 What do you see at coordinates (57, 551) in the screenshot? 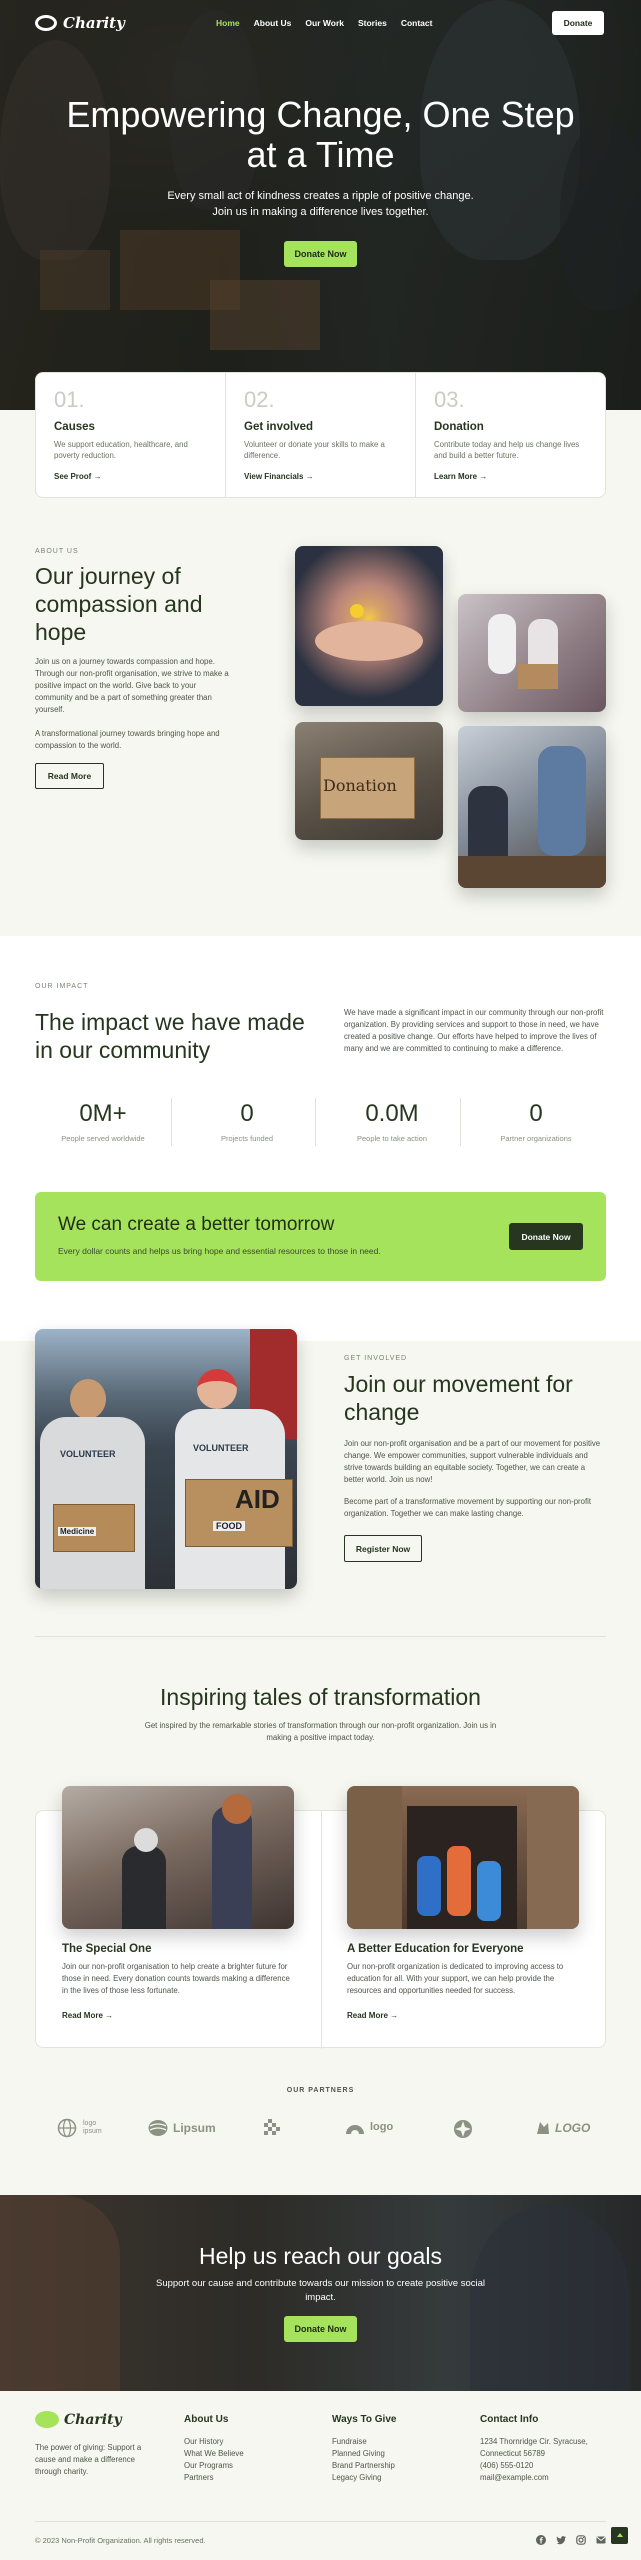
I see `about-eyebrow: ABOUT US` at bounding box center [57, 551].